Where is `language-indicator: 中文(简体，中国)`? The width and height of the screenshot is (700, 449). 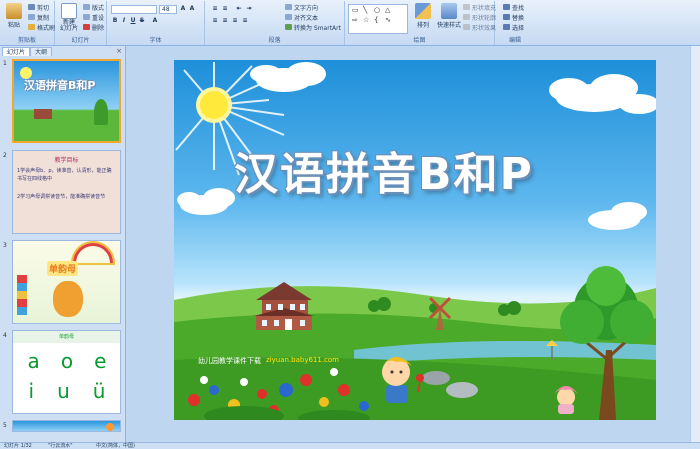
language-indicator: 中文(简体，中国) is located at coordinates (115, 446).